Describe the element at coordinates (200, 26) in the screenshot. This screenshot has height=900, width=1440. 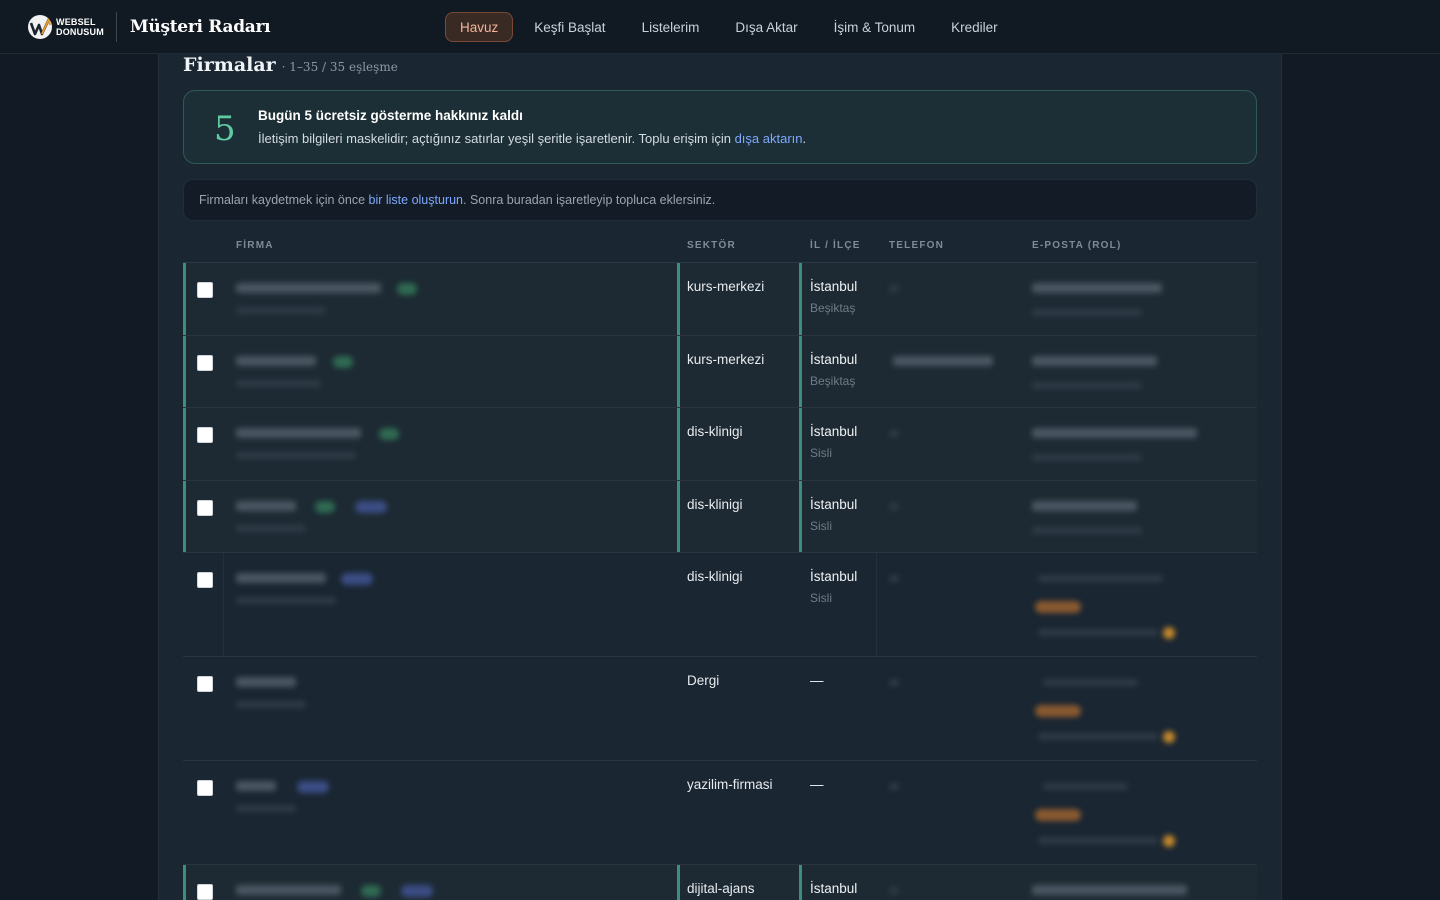
I see `app-title: Müşteri Radarı` at that location.